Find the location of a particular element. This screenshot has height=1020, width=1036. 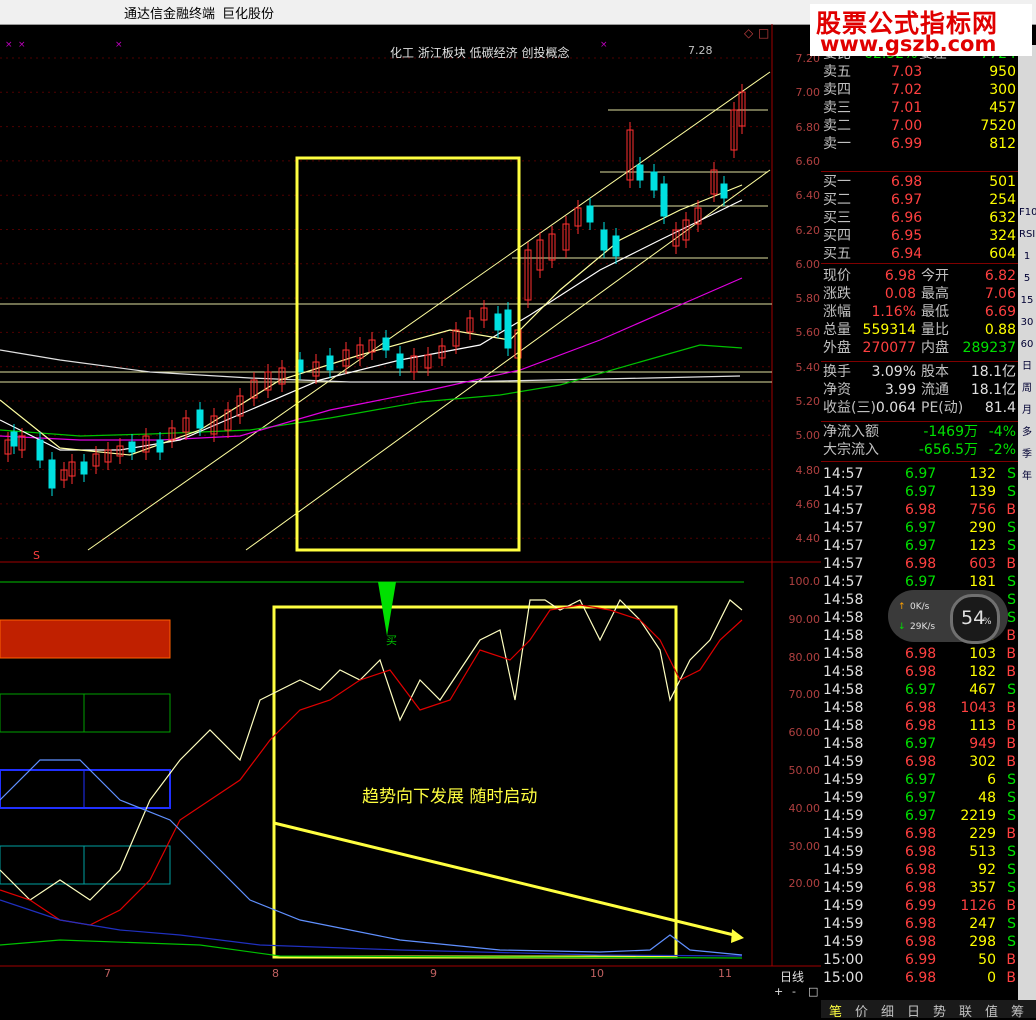

tick-row: 15:00 6.98 0 B is located at coordinates (919, 978).